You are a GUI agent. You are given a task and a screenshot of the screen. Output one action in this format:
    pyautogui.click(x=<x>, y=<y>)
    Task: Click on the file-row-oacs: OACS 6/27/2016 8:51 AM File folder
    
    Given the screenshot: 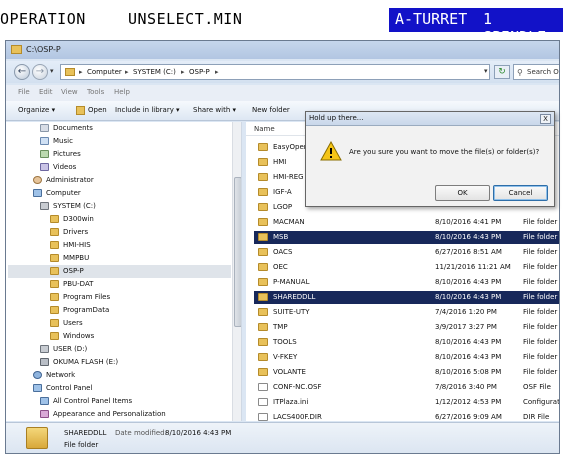 What is the action you would take?
    pyautogui.click(x=406, y=252)
    